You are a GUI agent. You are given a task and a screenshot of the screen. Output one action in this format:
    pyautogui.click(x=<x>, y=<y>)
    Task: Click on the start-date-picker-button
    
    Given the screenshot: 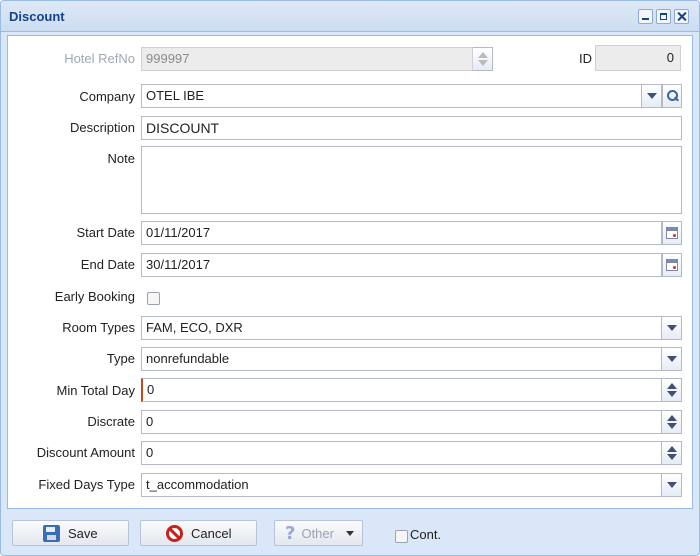 What is the action you would take?
    pyautogui.click(x=672, y=233)
    